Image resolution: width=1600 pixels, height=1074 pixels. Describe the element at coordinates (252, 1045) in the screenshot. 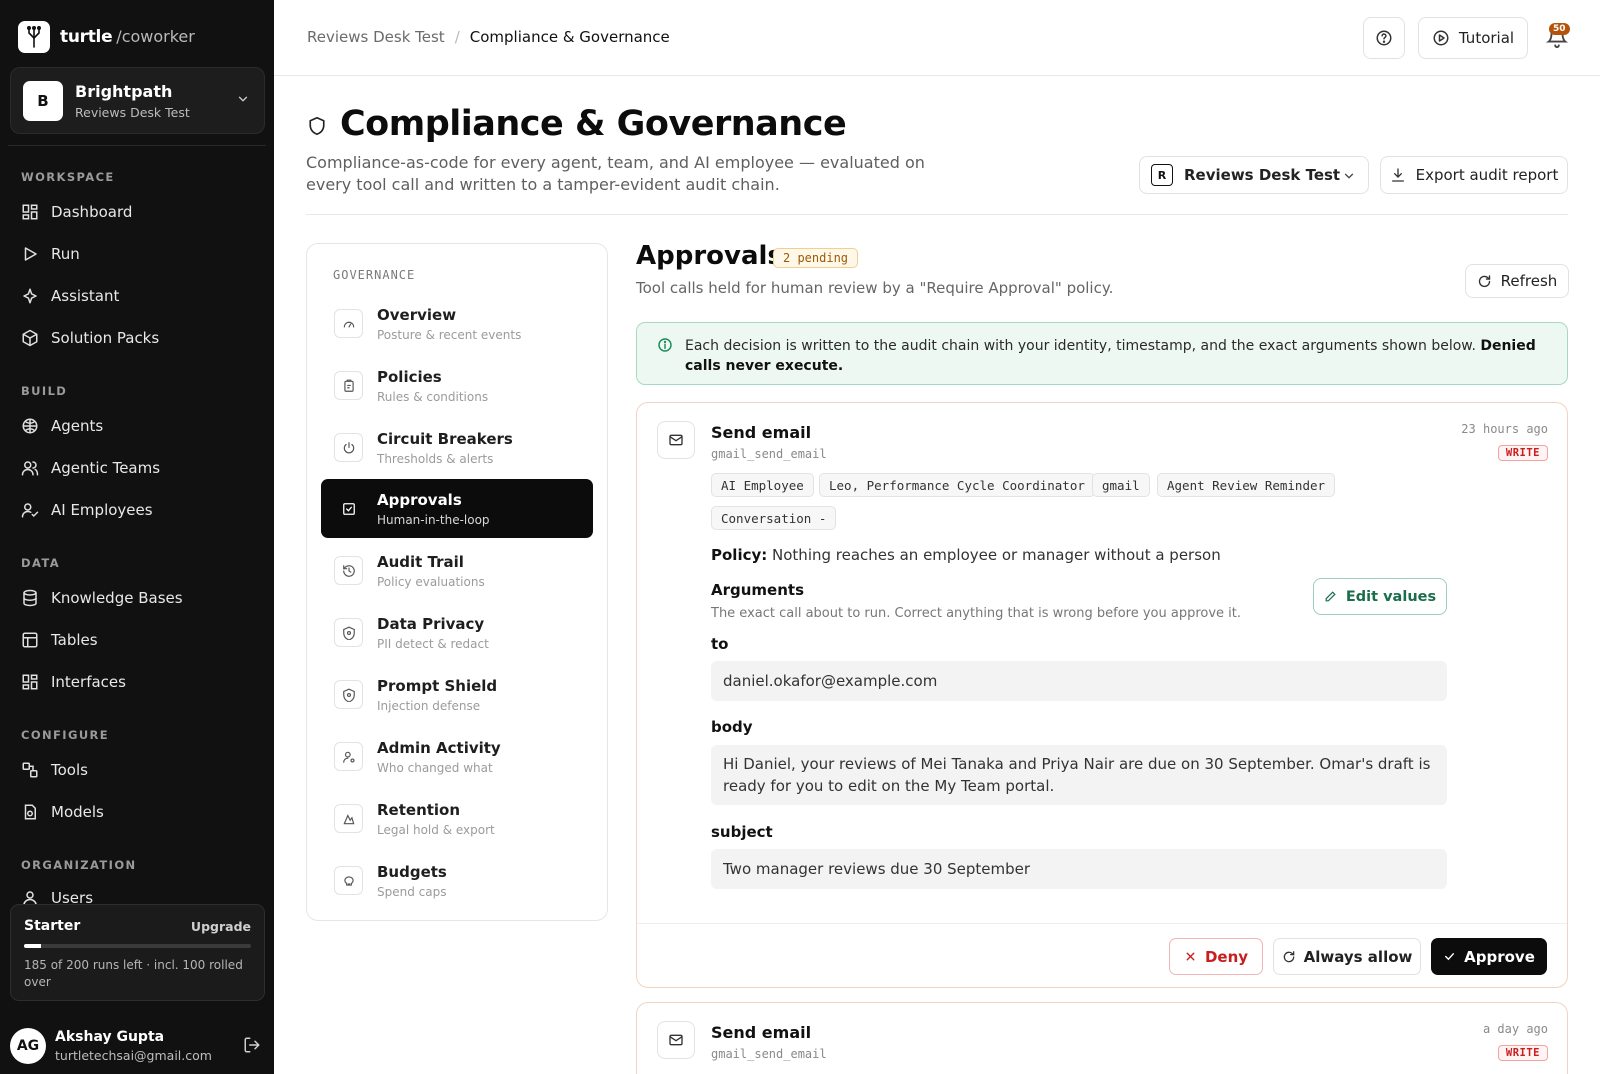

I see `logout-icon` at that location.